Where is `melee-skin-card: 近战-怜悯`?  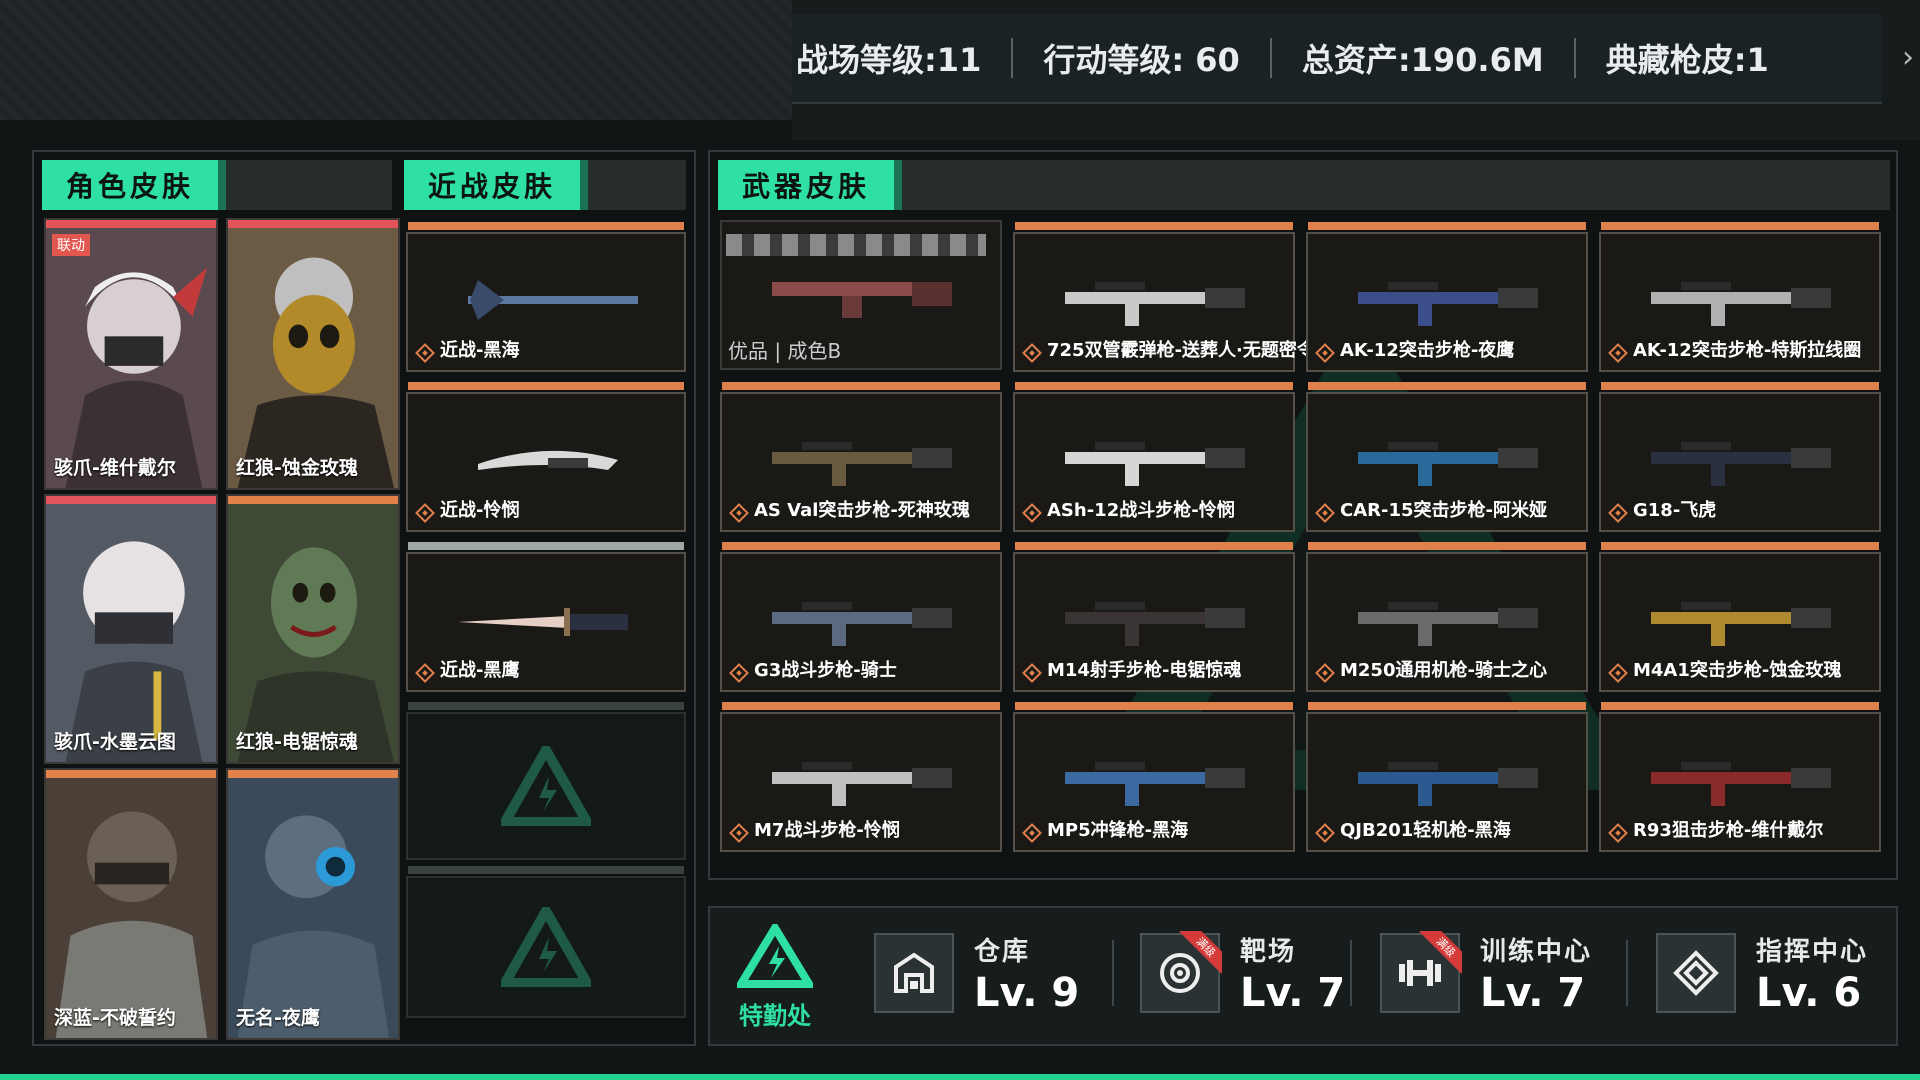 melee-skin-card: 近战-怜悯 is located at coordinates (546, 457).